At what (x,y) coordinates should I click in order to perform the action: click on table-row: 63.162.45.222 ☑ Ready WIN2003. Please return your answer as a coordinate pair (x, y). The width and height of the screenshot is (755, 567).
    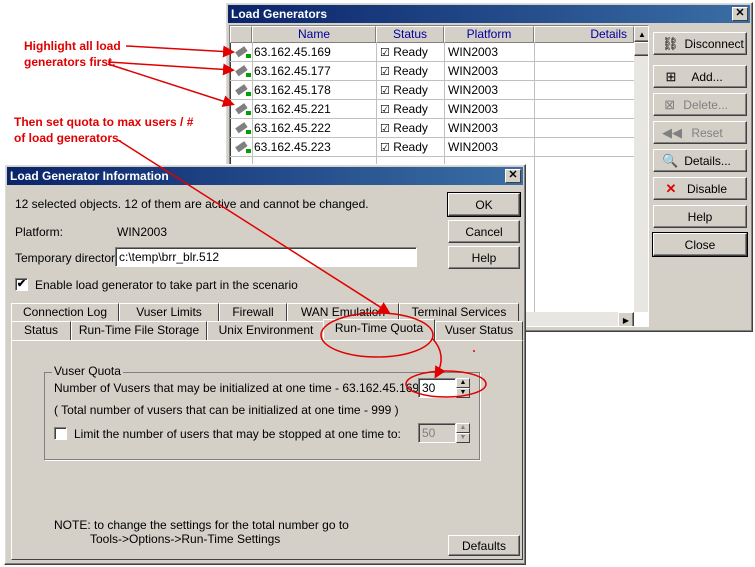
    Looking at the image, I should click on (432, 128).